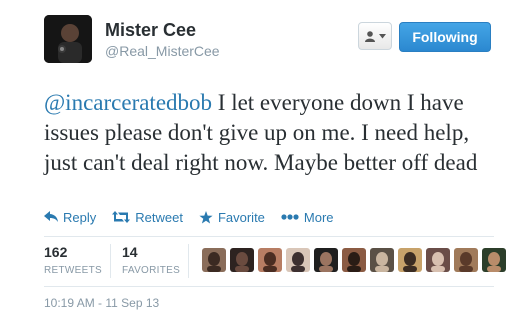  I want to click on user-handle: @Real_MisterCee, so click(162, 51).